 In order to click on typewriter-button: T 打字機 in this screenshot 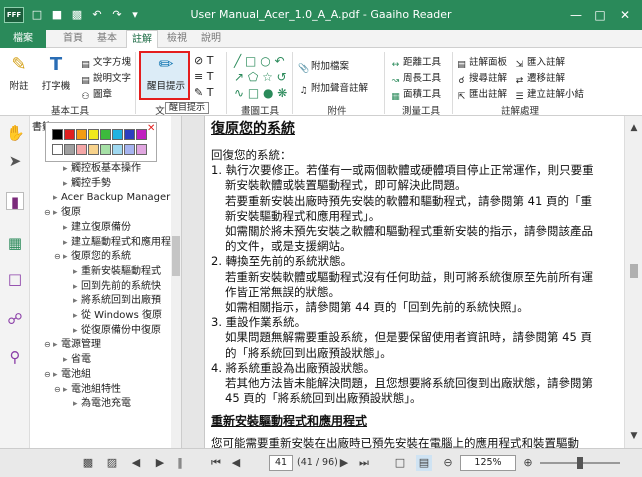, I will do `click(56, 73)`.